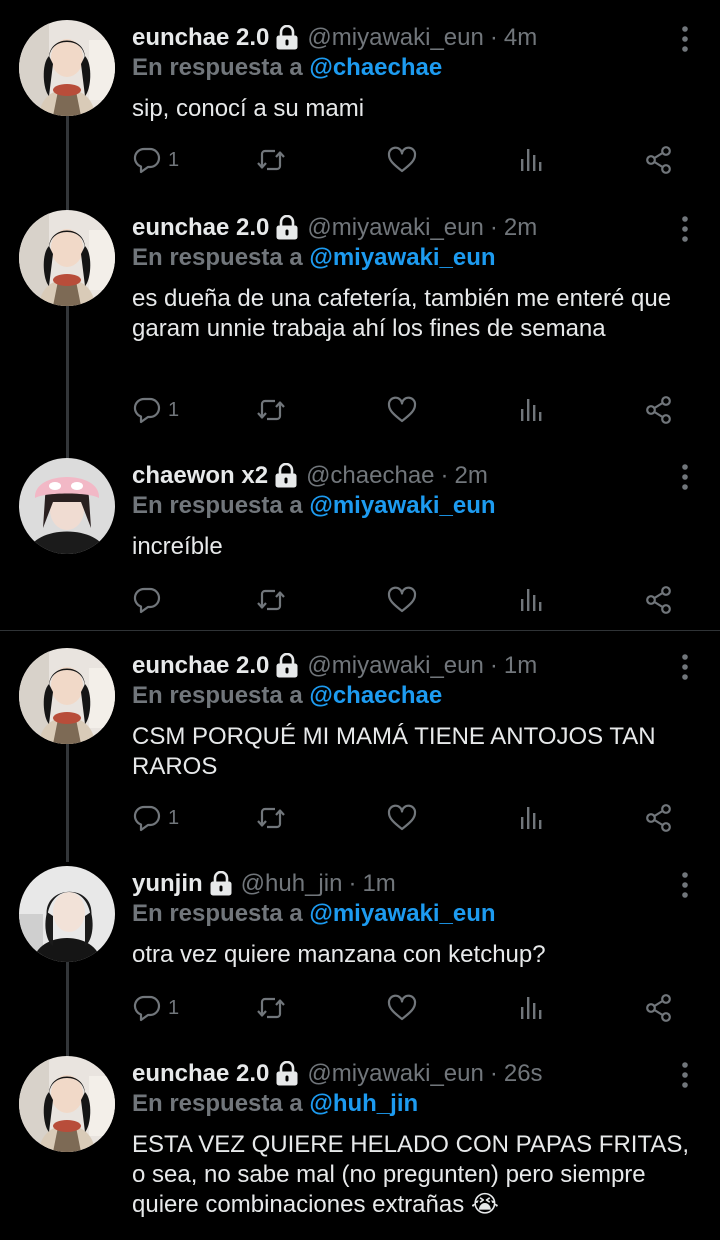 The height and width of the screenshot is (1240, 720). I want to click on tweet-header: yunjin @huh_jin · 1m, so click(264, 884).